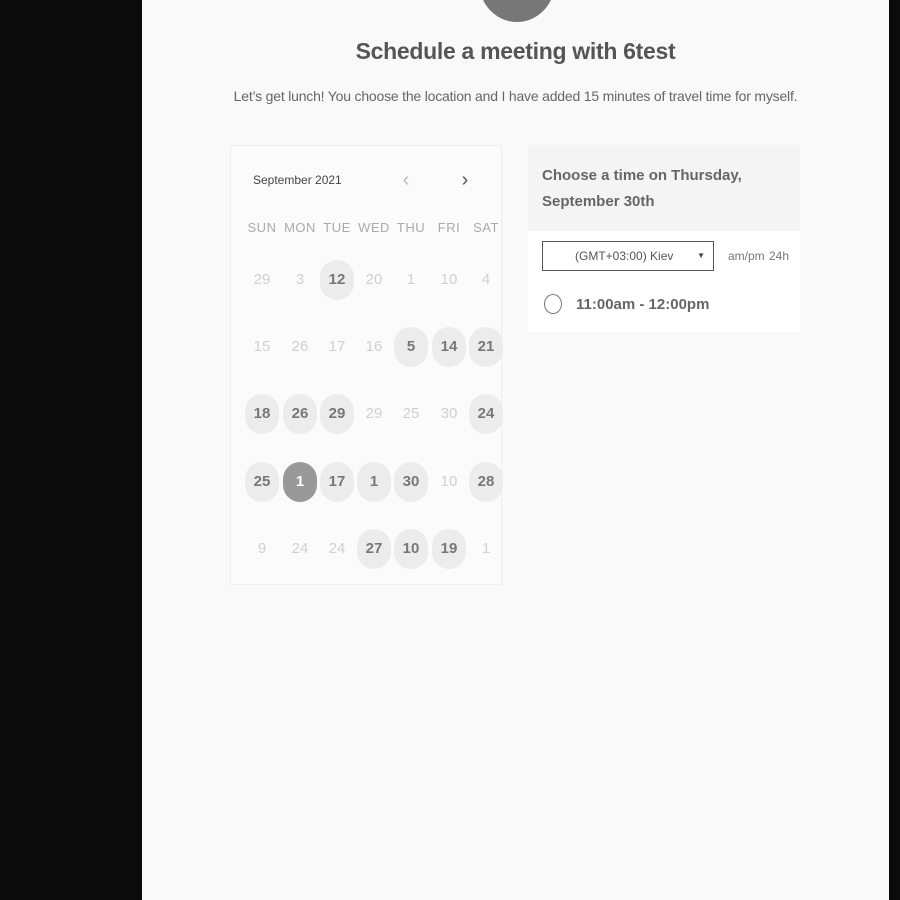 The width and height of the screenshot is (900, 900). I want to click on timezone-value: (GMT+03:00) Kiev, so click(624, 256).